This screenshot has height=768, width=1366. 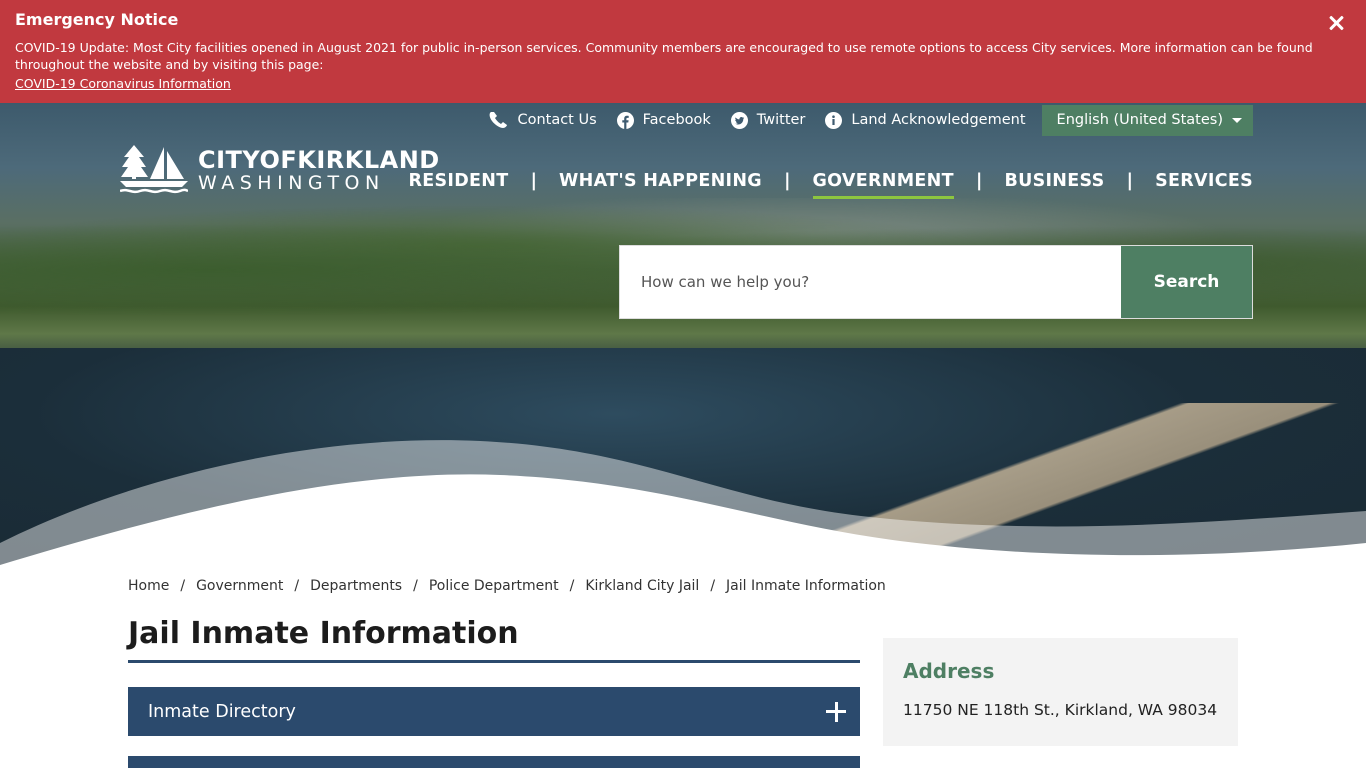 What do you see at coordinates (676, 120) in the screenshot?
I see `facebook-label: Facebook` at bounding box center [676, 120].